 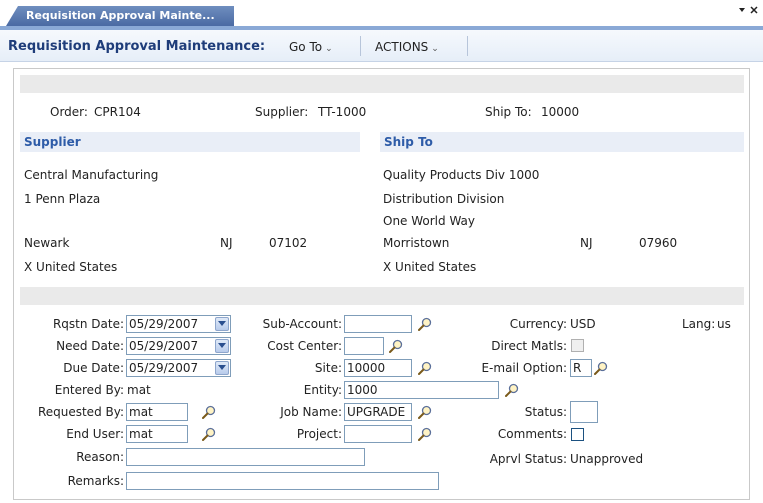 What do you see at coordinates (62, 199) in the screenshot?
I see `supplier-address1: 1 Penn Plaza` at bounding box center [62, 199].